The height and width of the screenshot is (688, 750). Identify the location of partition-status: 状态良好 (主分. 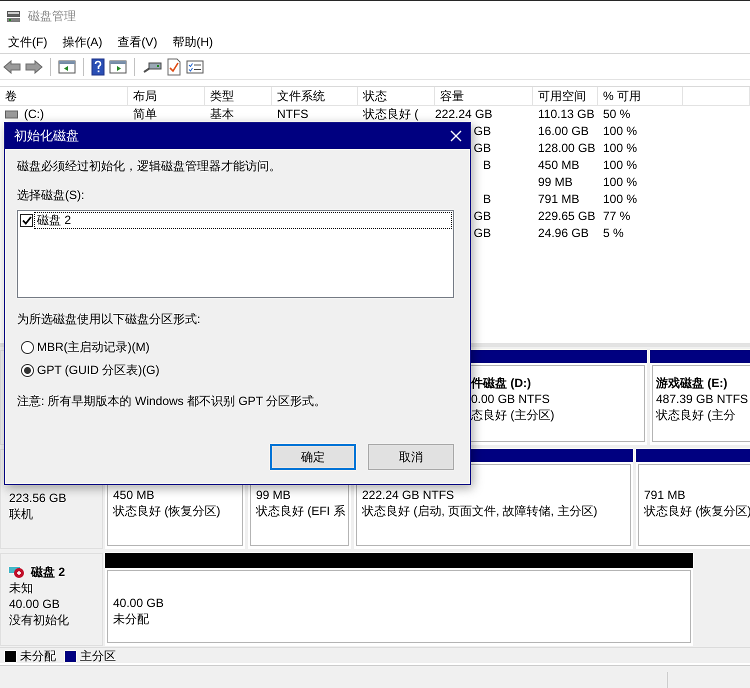
(696, 415).